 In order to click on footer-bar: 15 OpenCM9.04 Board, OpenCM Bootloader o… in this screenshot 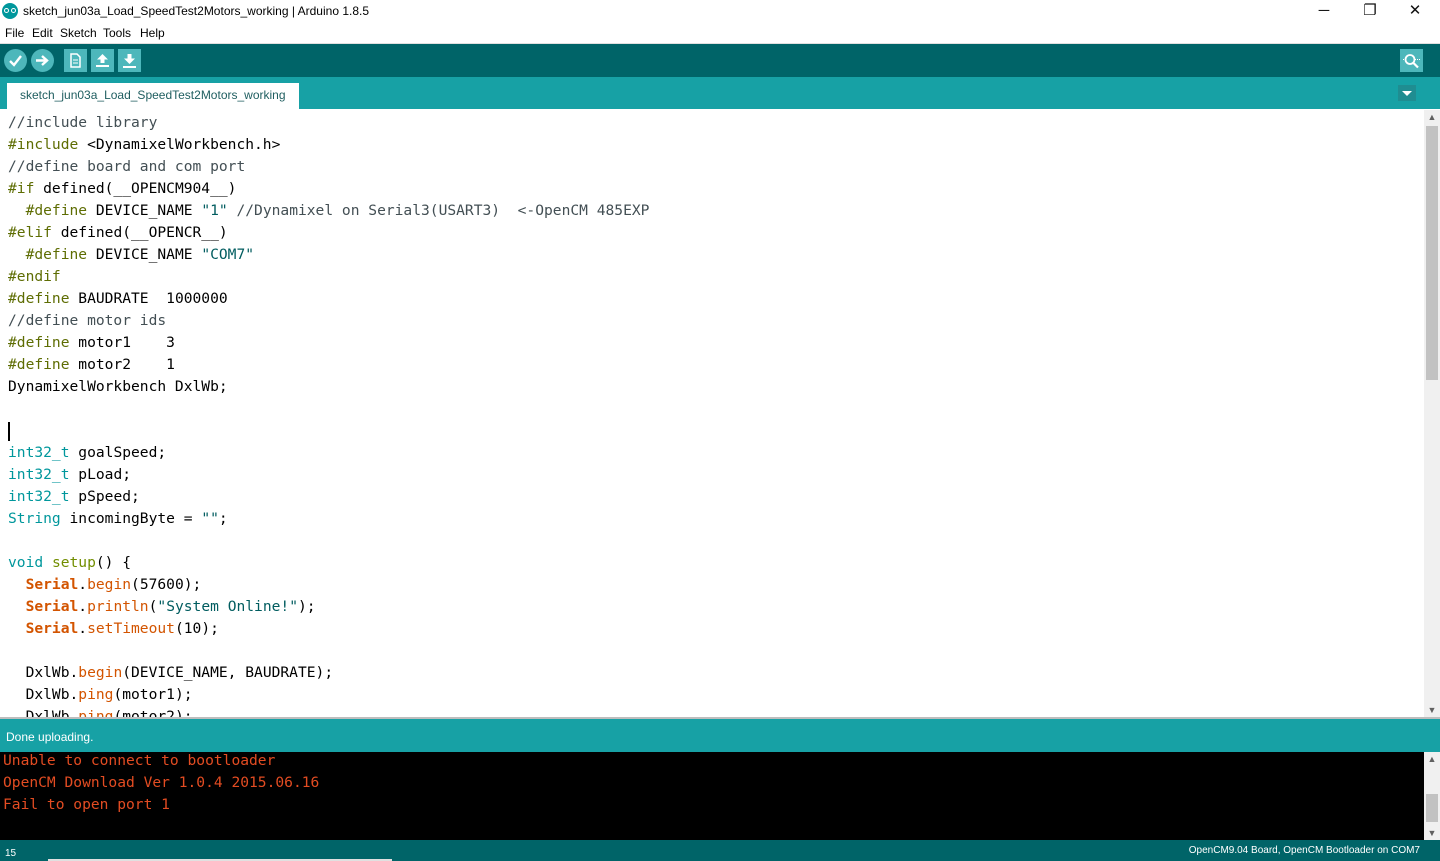, I will do `click(720, 850)`.